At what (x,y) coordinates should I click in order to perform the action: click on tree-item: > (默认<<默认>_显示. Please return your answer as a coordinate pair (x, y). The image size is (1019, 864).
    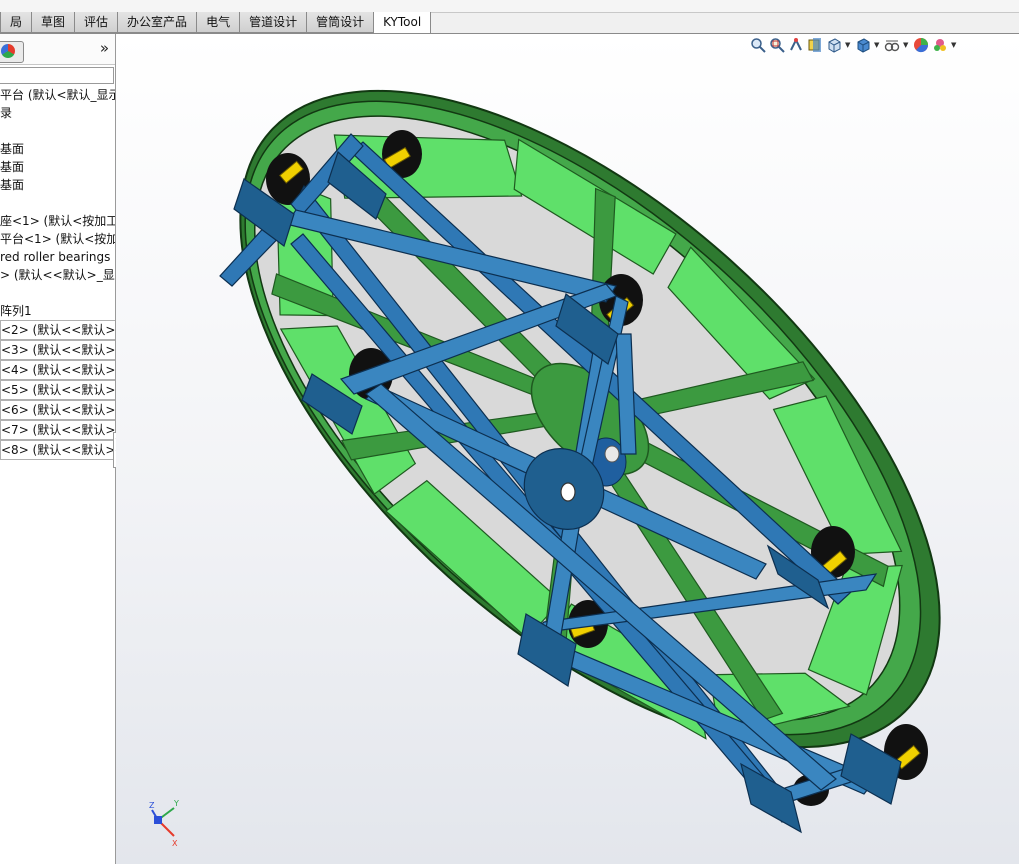
    Looking at the image, I should click on (57, 275).